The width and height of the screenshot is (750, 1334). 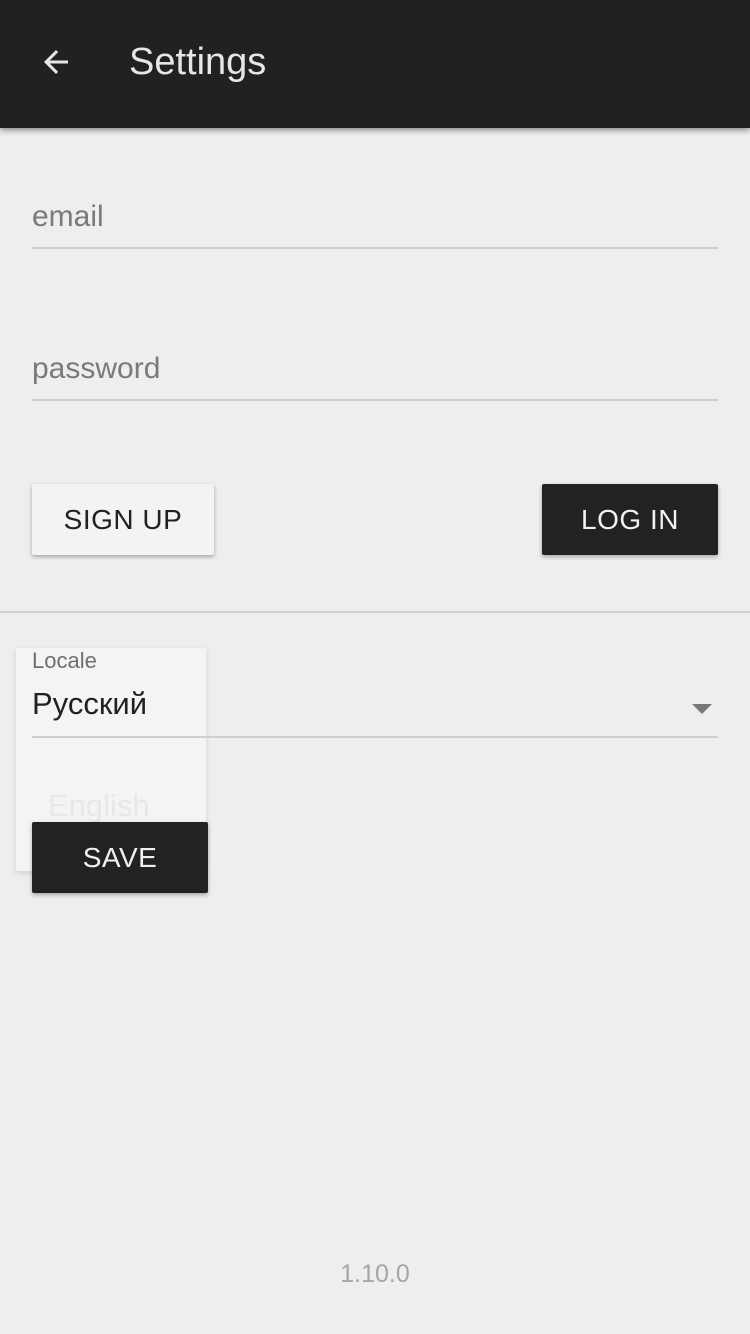 What do you see at coordinates (90, 703) in the screenshot?
I see `locale-selected-value: Русский` at bounding box center [90, 703].